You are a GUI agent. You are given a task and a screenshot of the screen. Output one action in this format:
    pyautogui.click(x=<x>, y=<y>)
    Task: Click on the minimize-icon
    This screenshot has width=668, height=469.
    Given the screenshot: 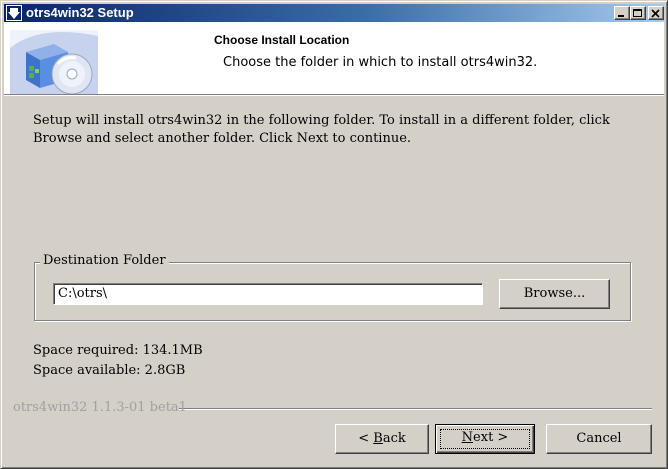 What is the action you would take?
    pyautogui.click(x=621, y=16)
    